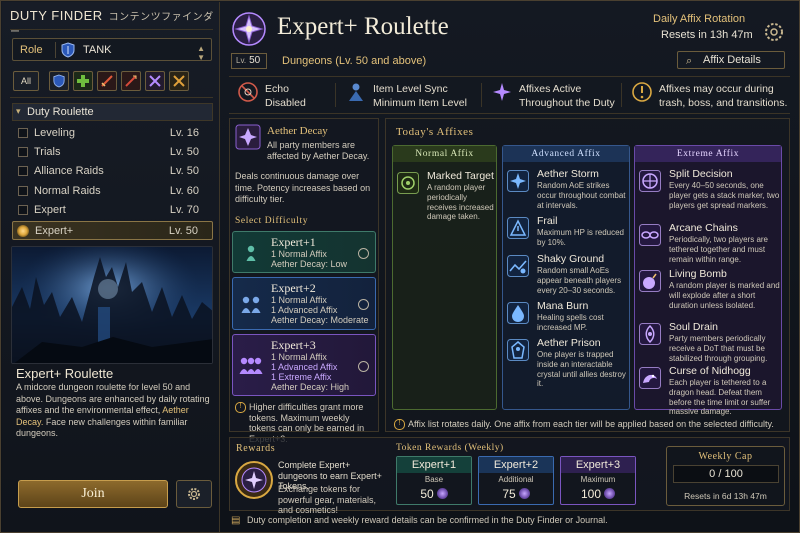  Describe the element at coordinates (112, 50) in the screenshot. I see `role-select: Role TANK ▲ ▼` at that location.